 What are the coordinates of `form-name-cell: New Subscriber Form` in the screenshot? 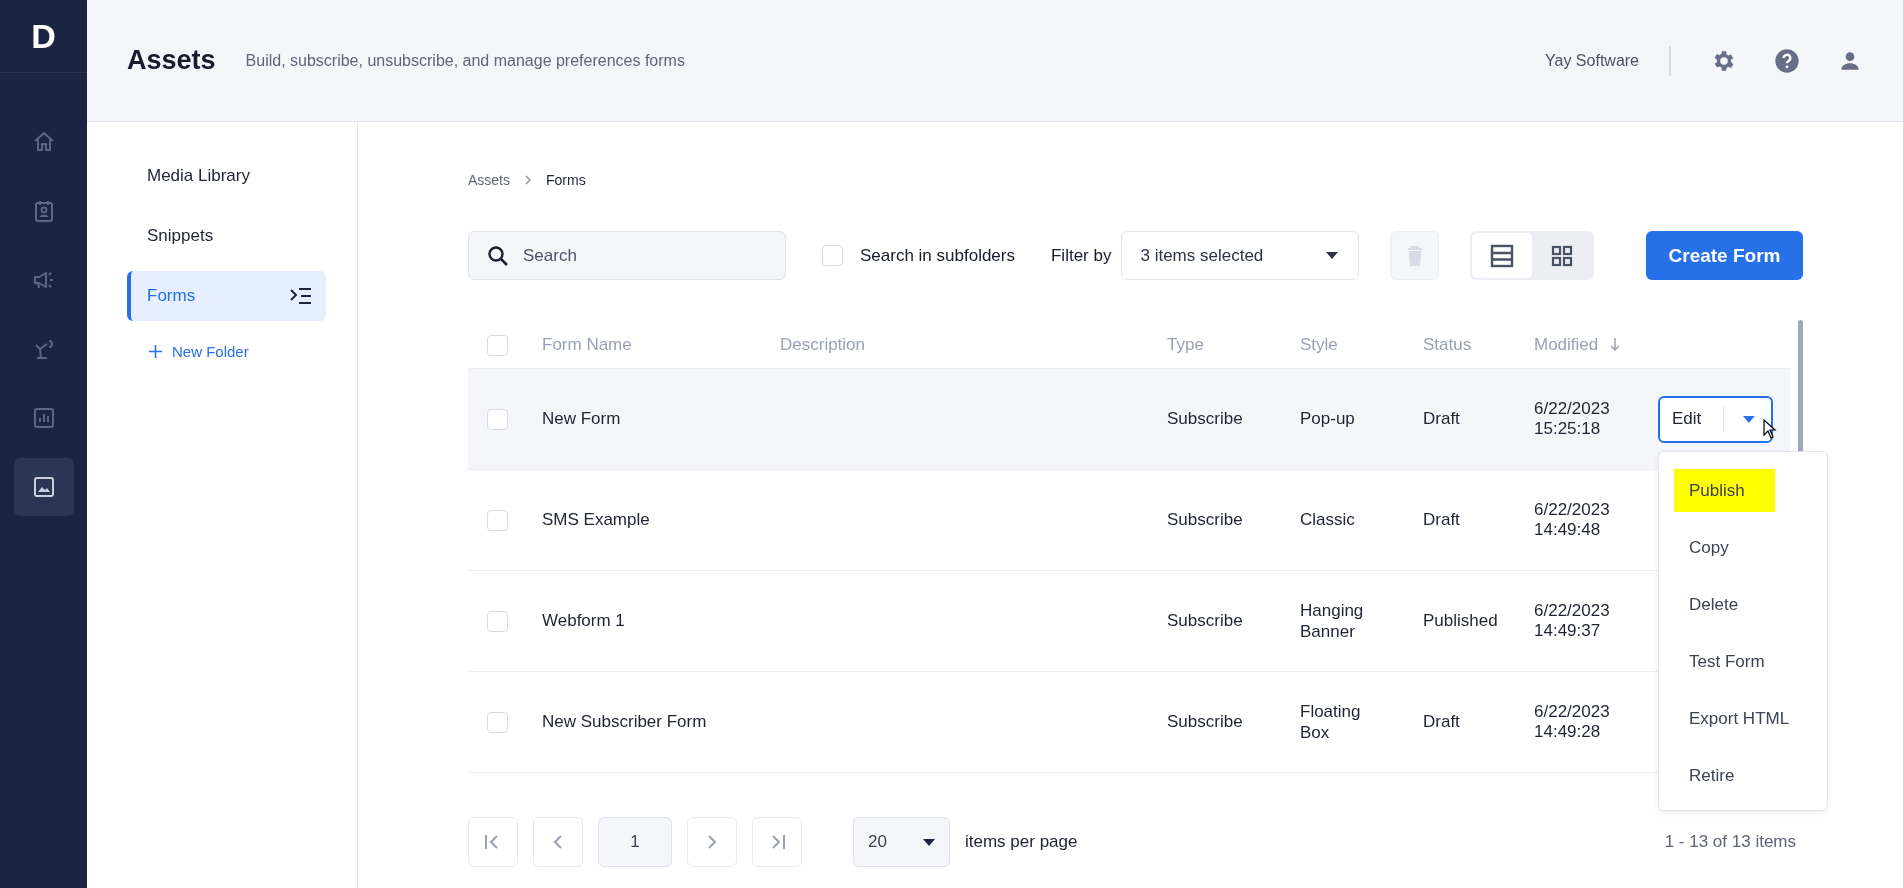 It's located at (624, 721).